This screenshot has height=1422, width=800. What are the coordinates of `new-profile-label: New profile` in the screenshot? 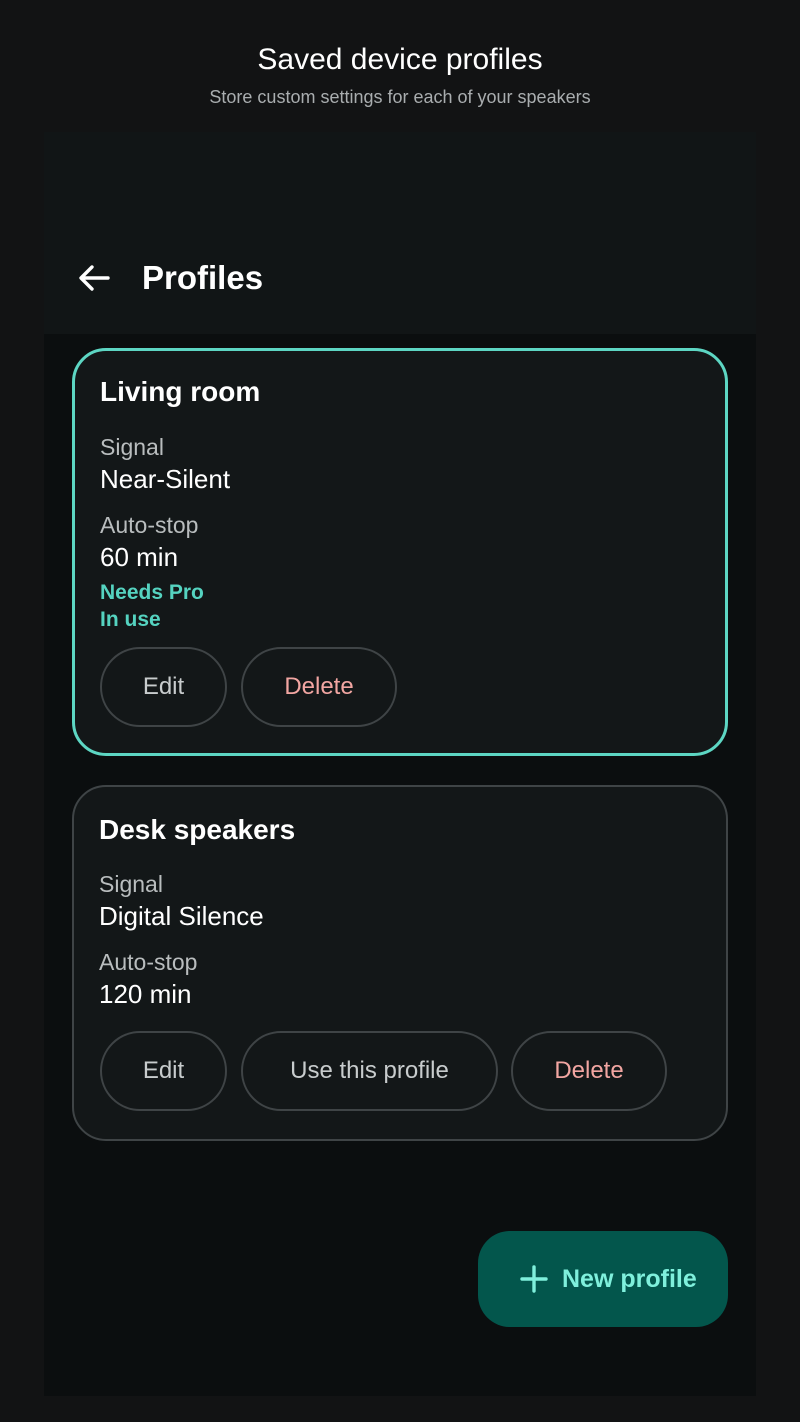 It's located at (629, 1279).